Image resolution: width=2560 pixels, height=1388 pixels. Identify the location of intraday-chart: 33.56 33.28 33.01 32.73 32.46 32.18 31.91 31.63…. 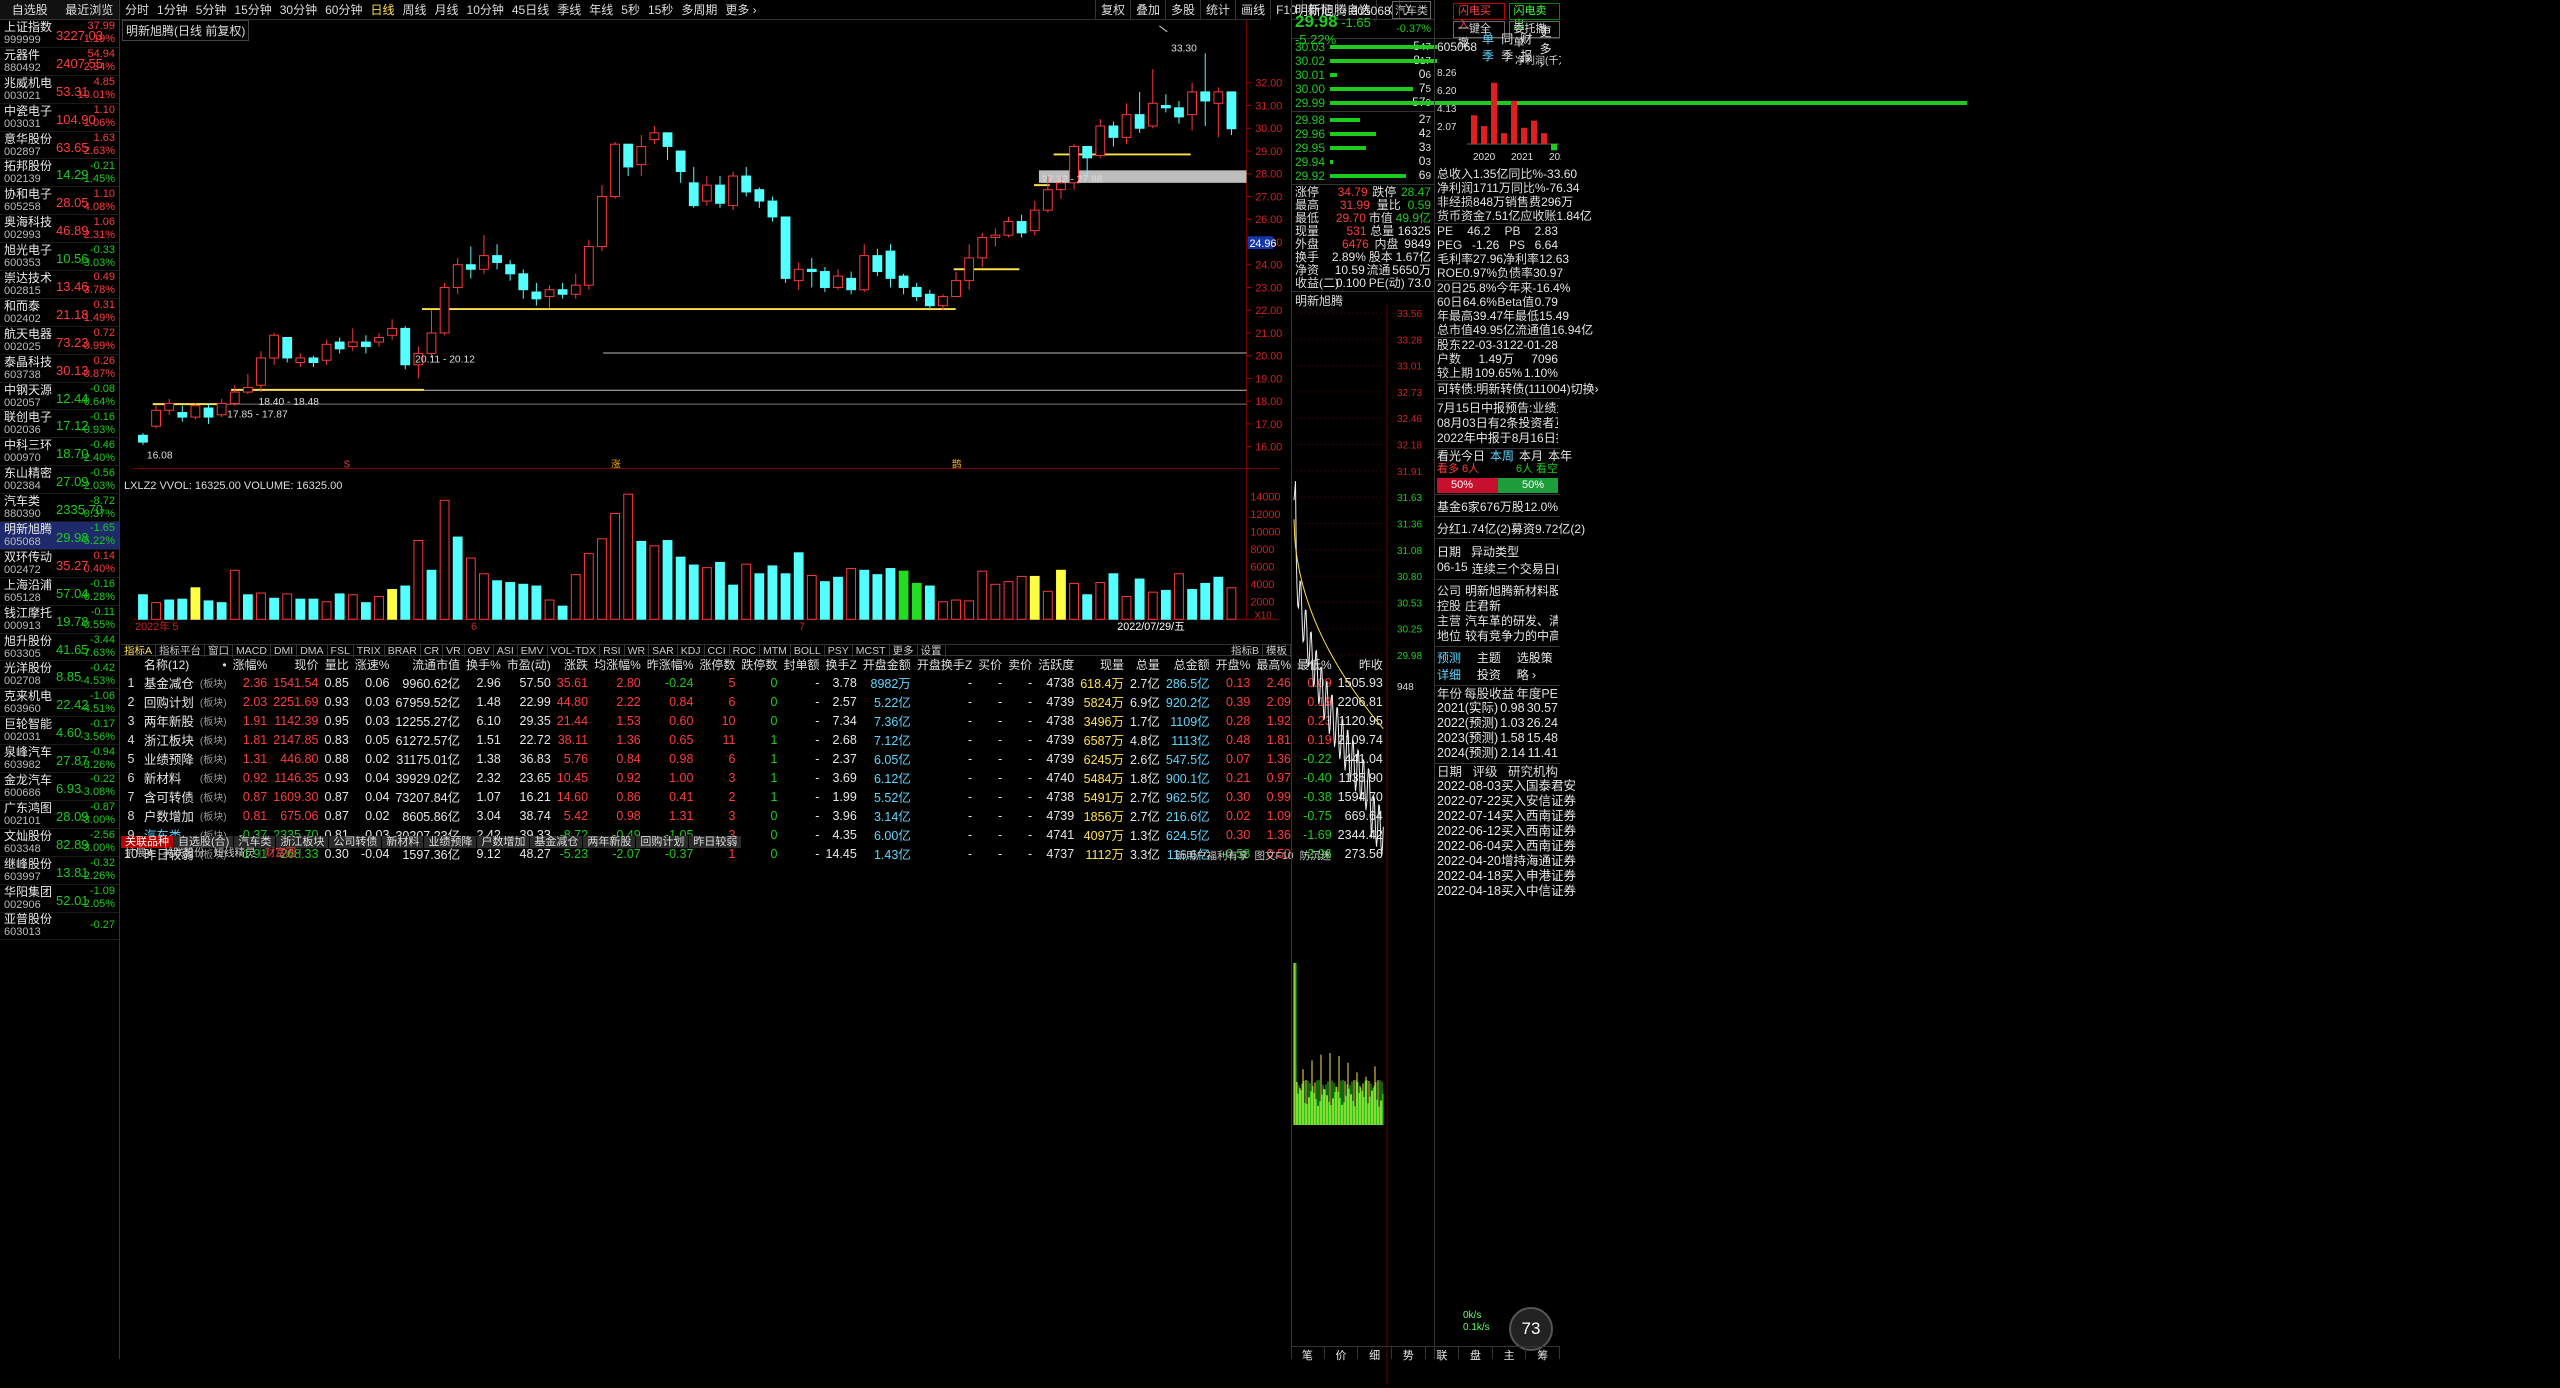
(1363, 845).